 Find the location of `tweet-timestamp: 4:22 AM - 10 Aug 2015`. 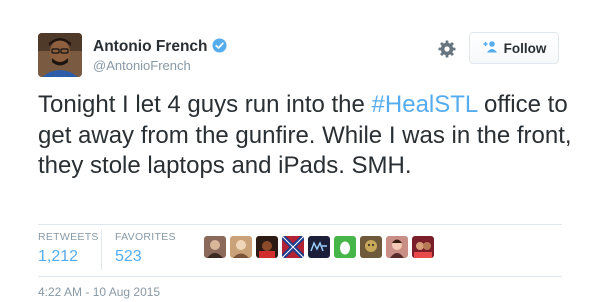

tweet-timestamp: 4:22 AM - 10 Aug 2015 is located at coordinates (99, 292).